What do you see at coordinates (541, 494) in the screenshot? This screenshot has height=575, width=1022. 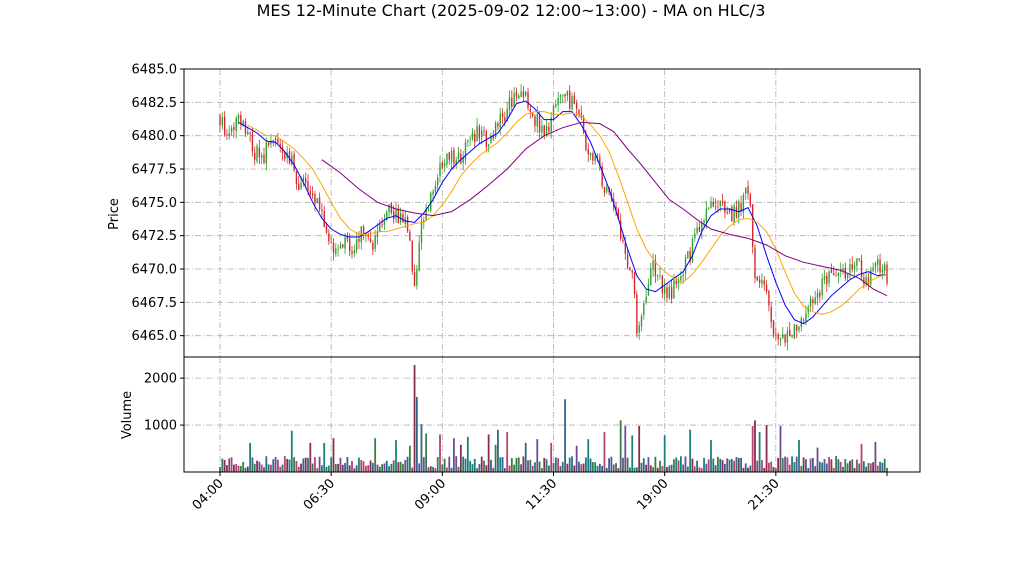 I see `x-tick-label: 11:30` at bounding box center [541, 494].